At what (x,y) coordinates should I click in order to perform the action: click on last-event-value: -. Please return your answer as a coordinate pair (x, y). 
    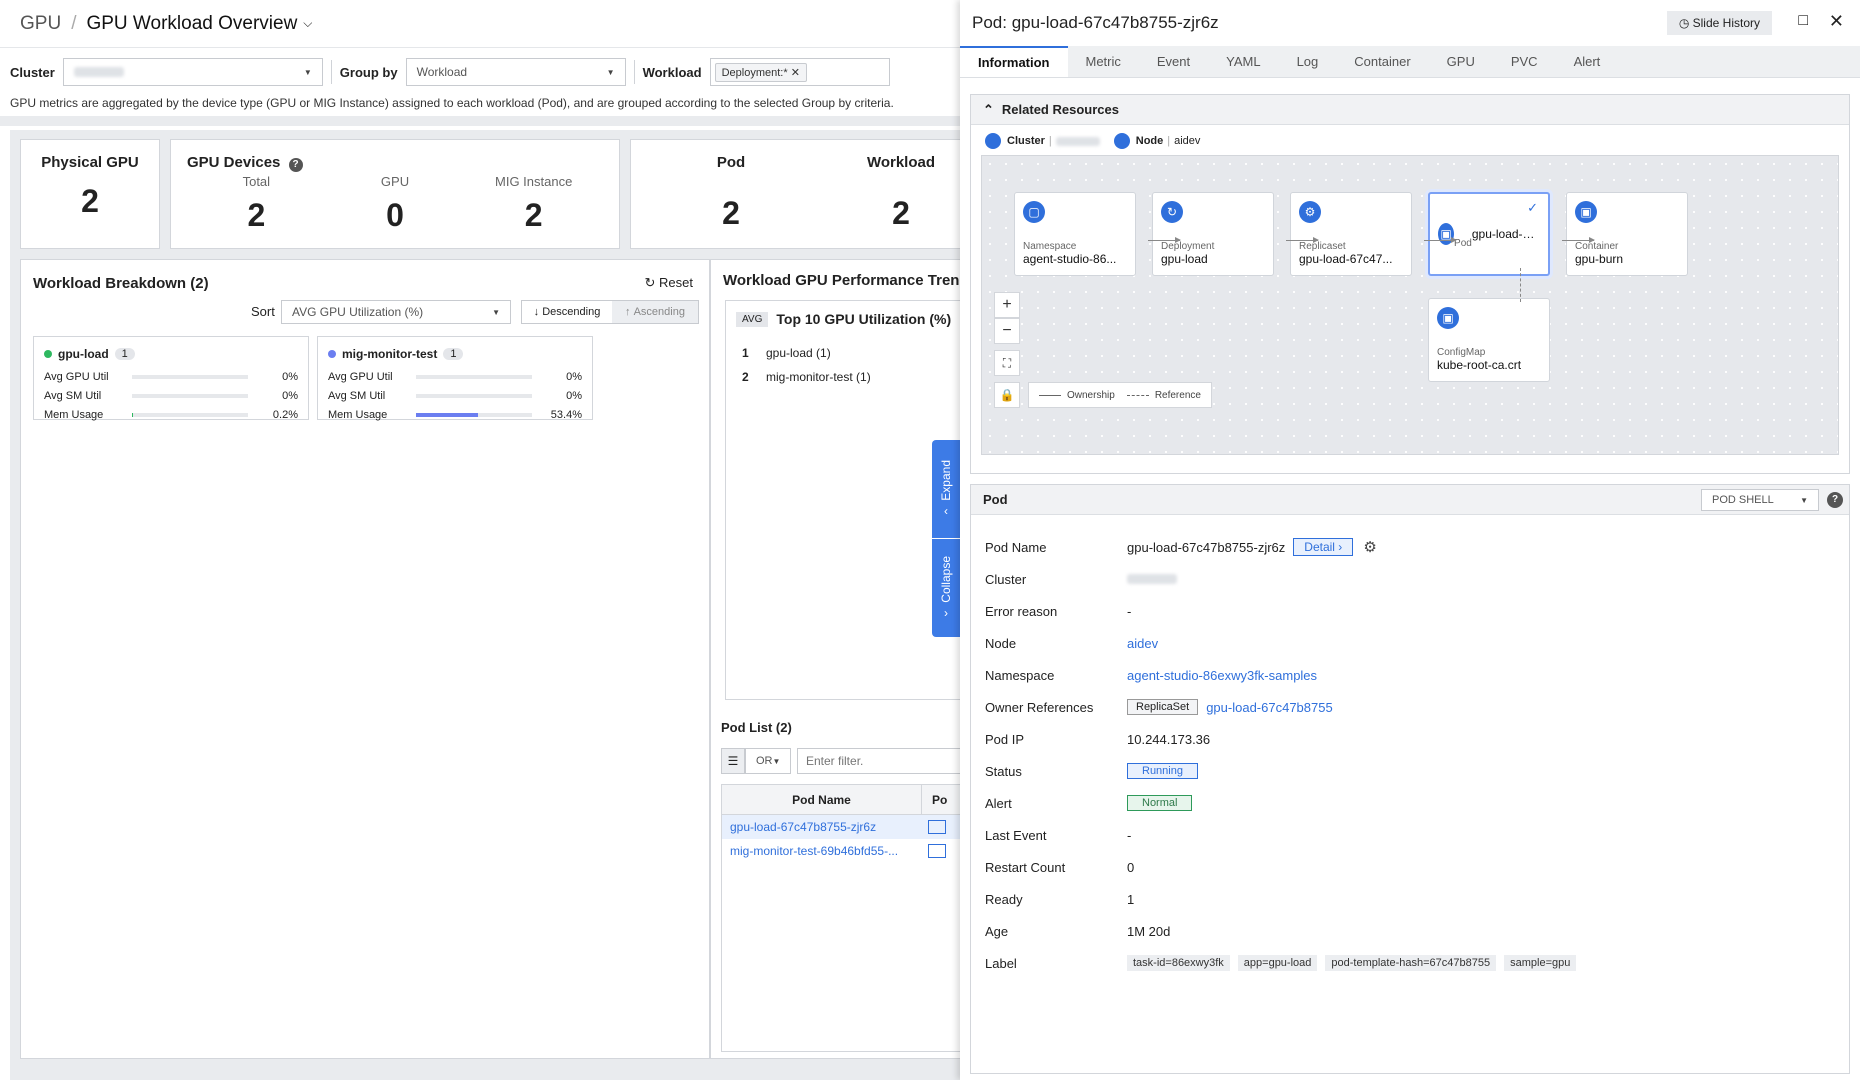
    Looking at the image, I should click on (1129, 835).